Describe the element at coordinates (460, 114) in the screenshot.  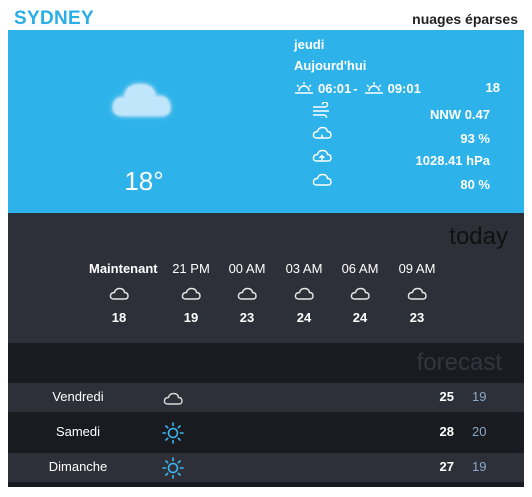
I see `wind-value: NNW 0.47` at that location.